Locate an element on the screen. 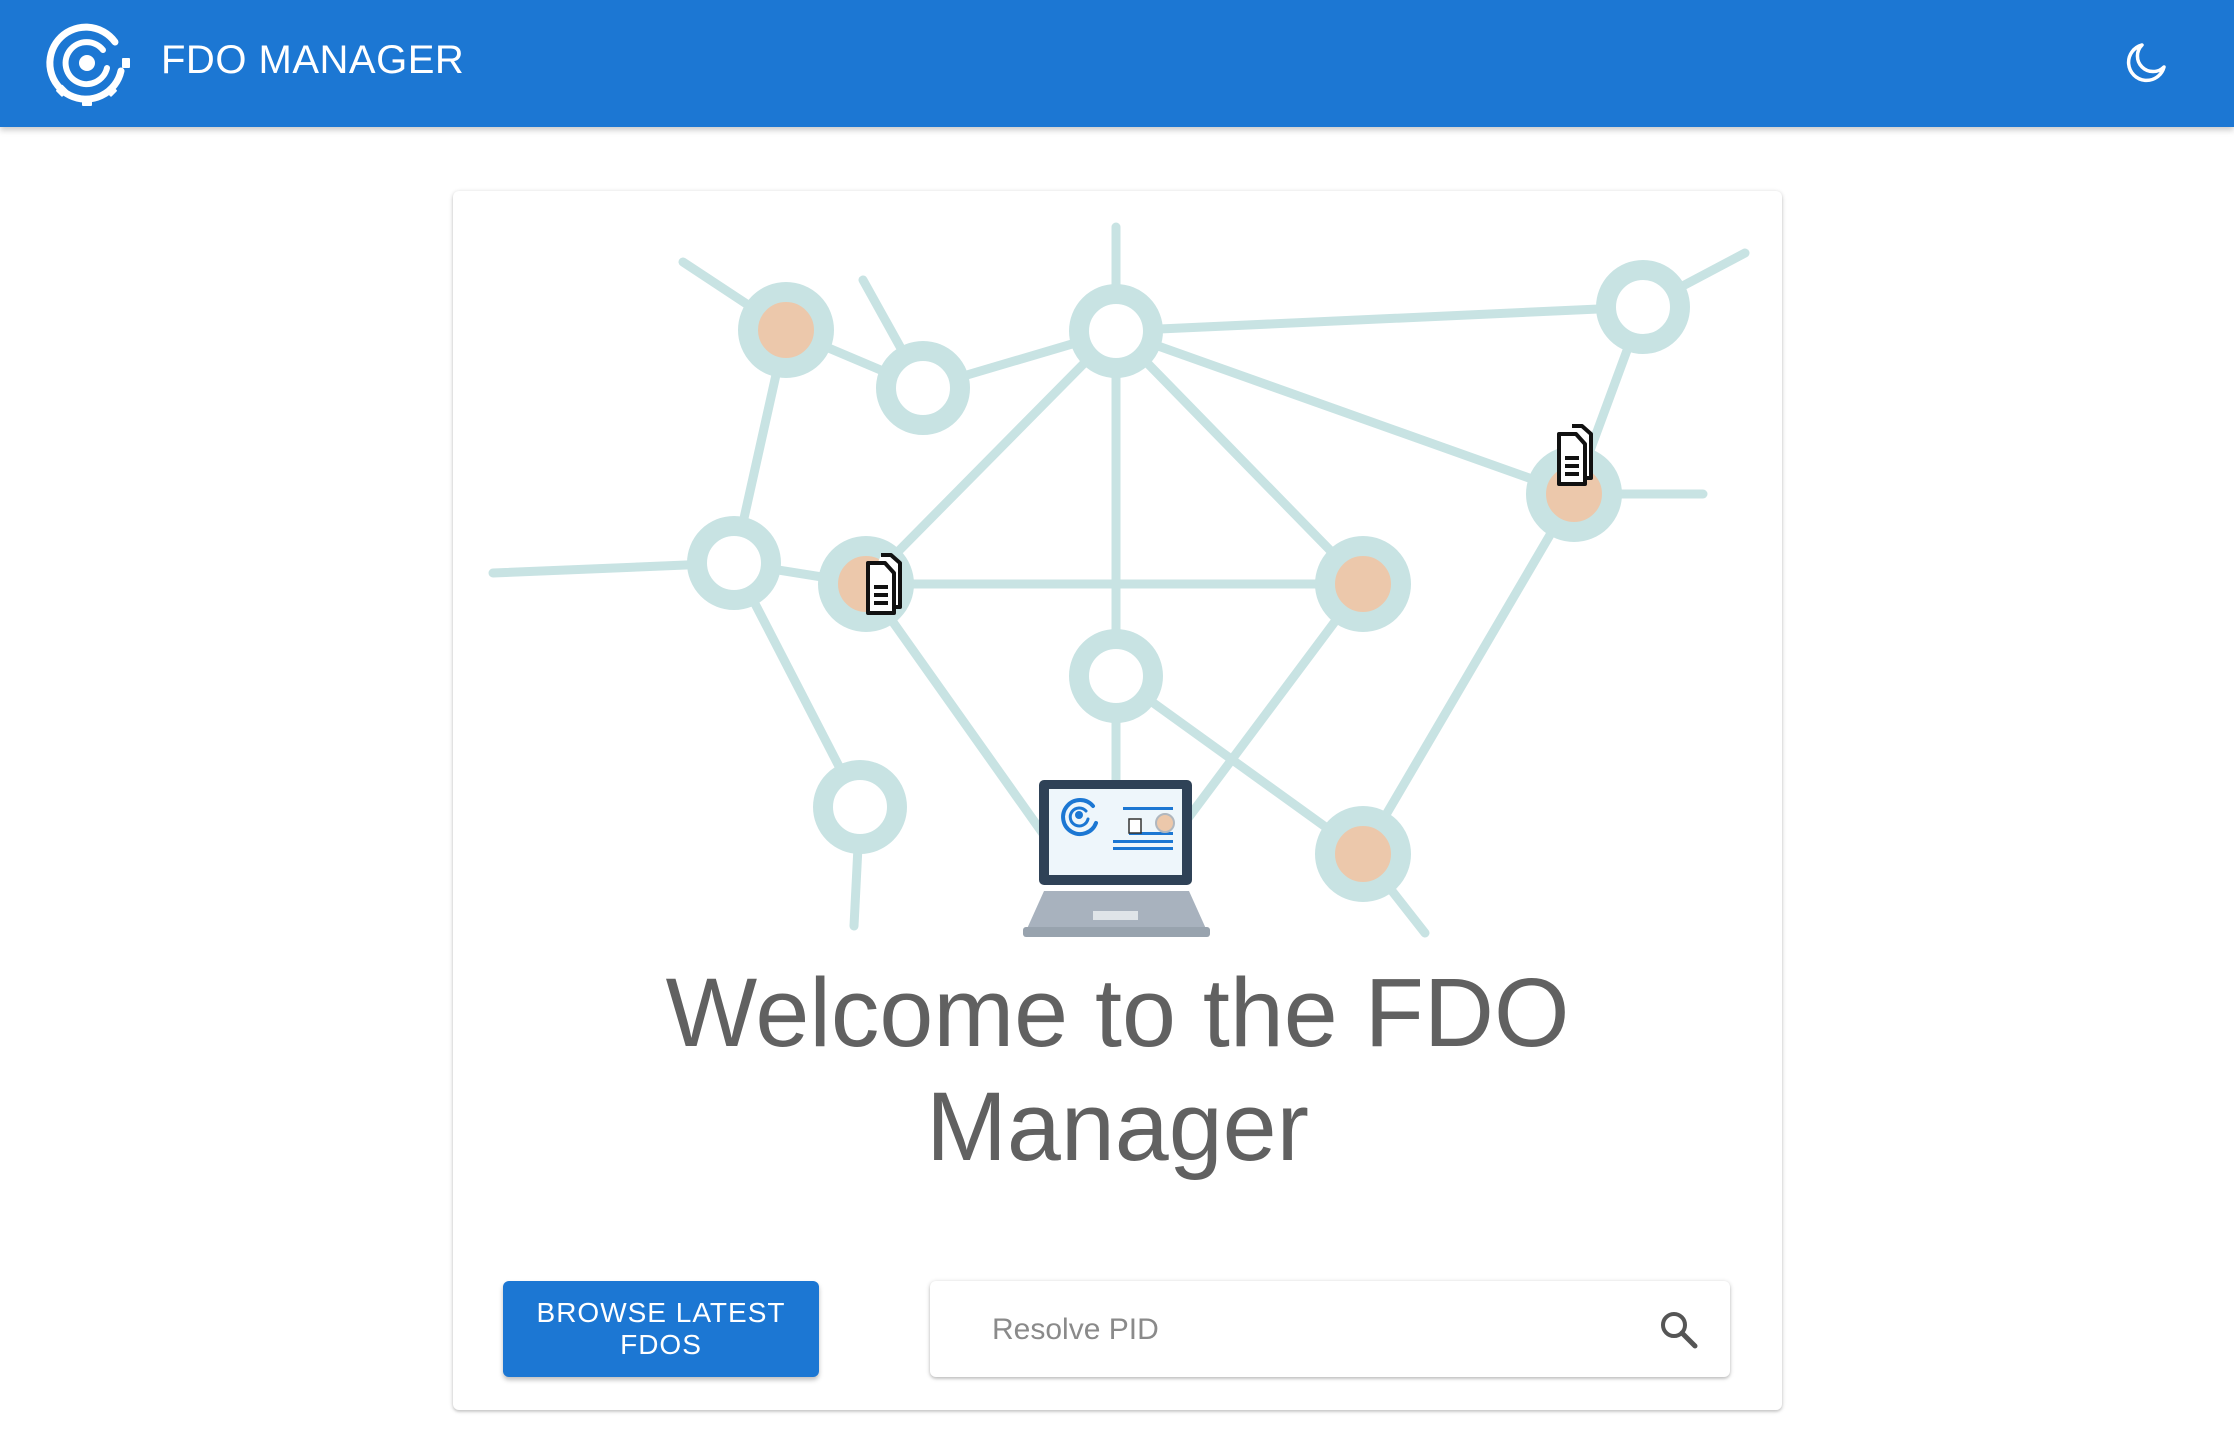 The height and width of the screenshot is (1432, 2234). resolve-pid-search is located at coordinates (1330, 1329).